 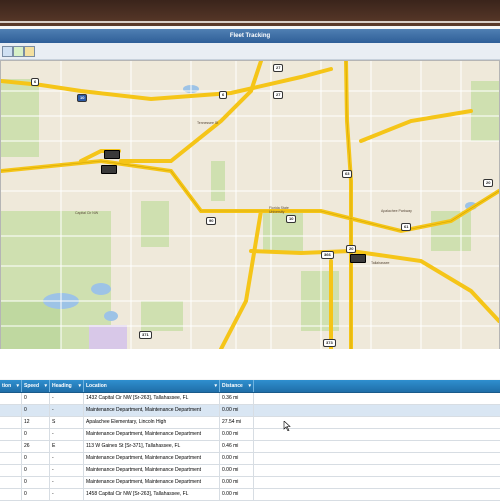 What do you see at coordinates (347, 174) in the screenshot?
I see `route-shield: 63` at bounding box center [347, 174].